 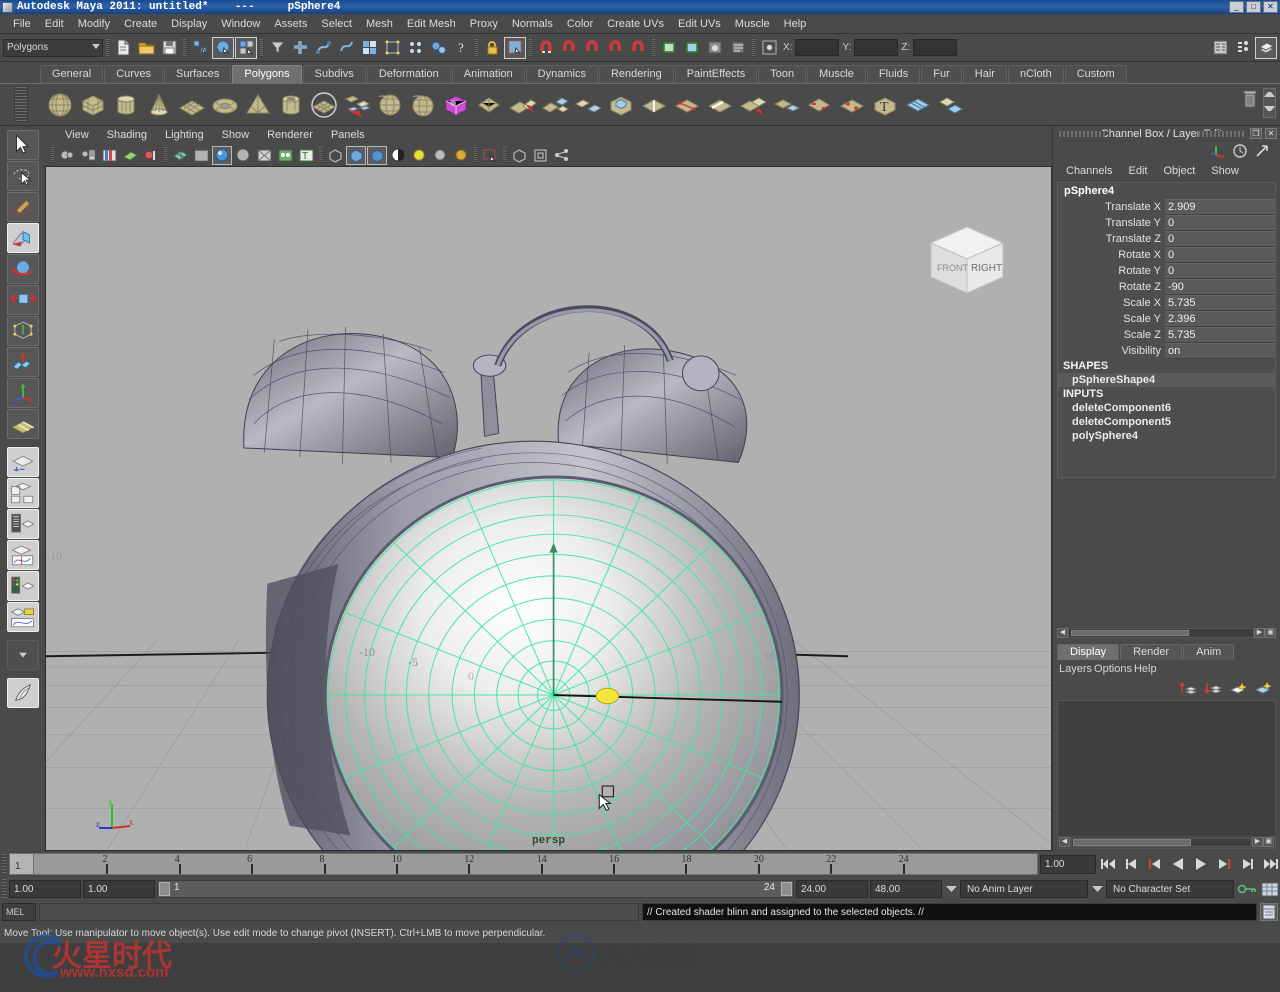 I want to click on current-time-indicator: 1, so click(x=22, y=864).